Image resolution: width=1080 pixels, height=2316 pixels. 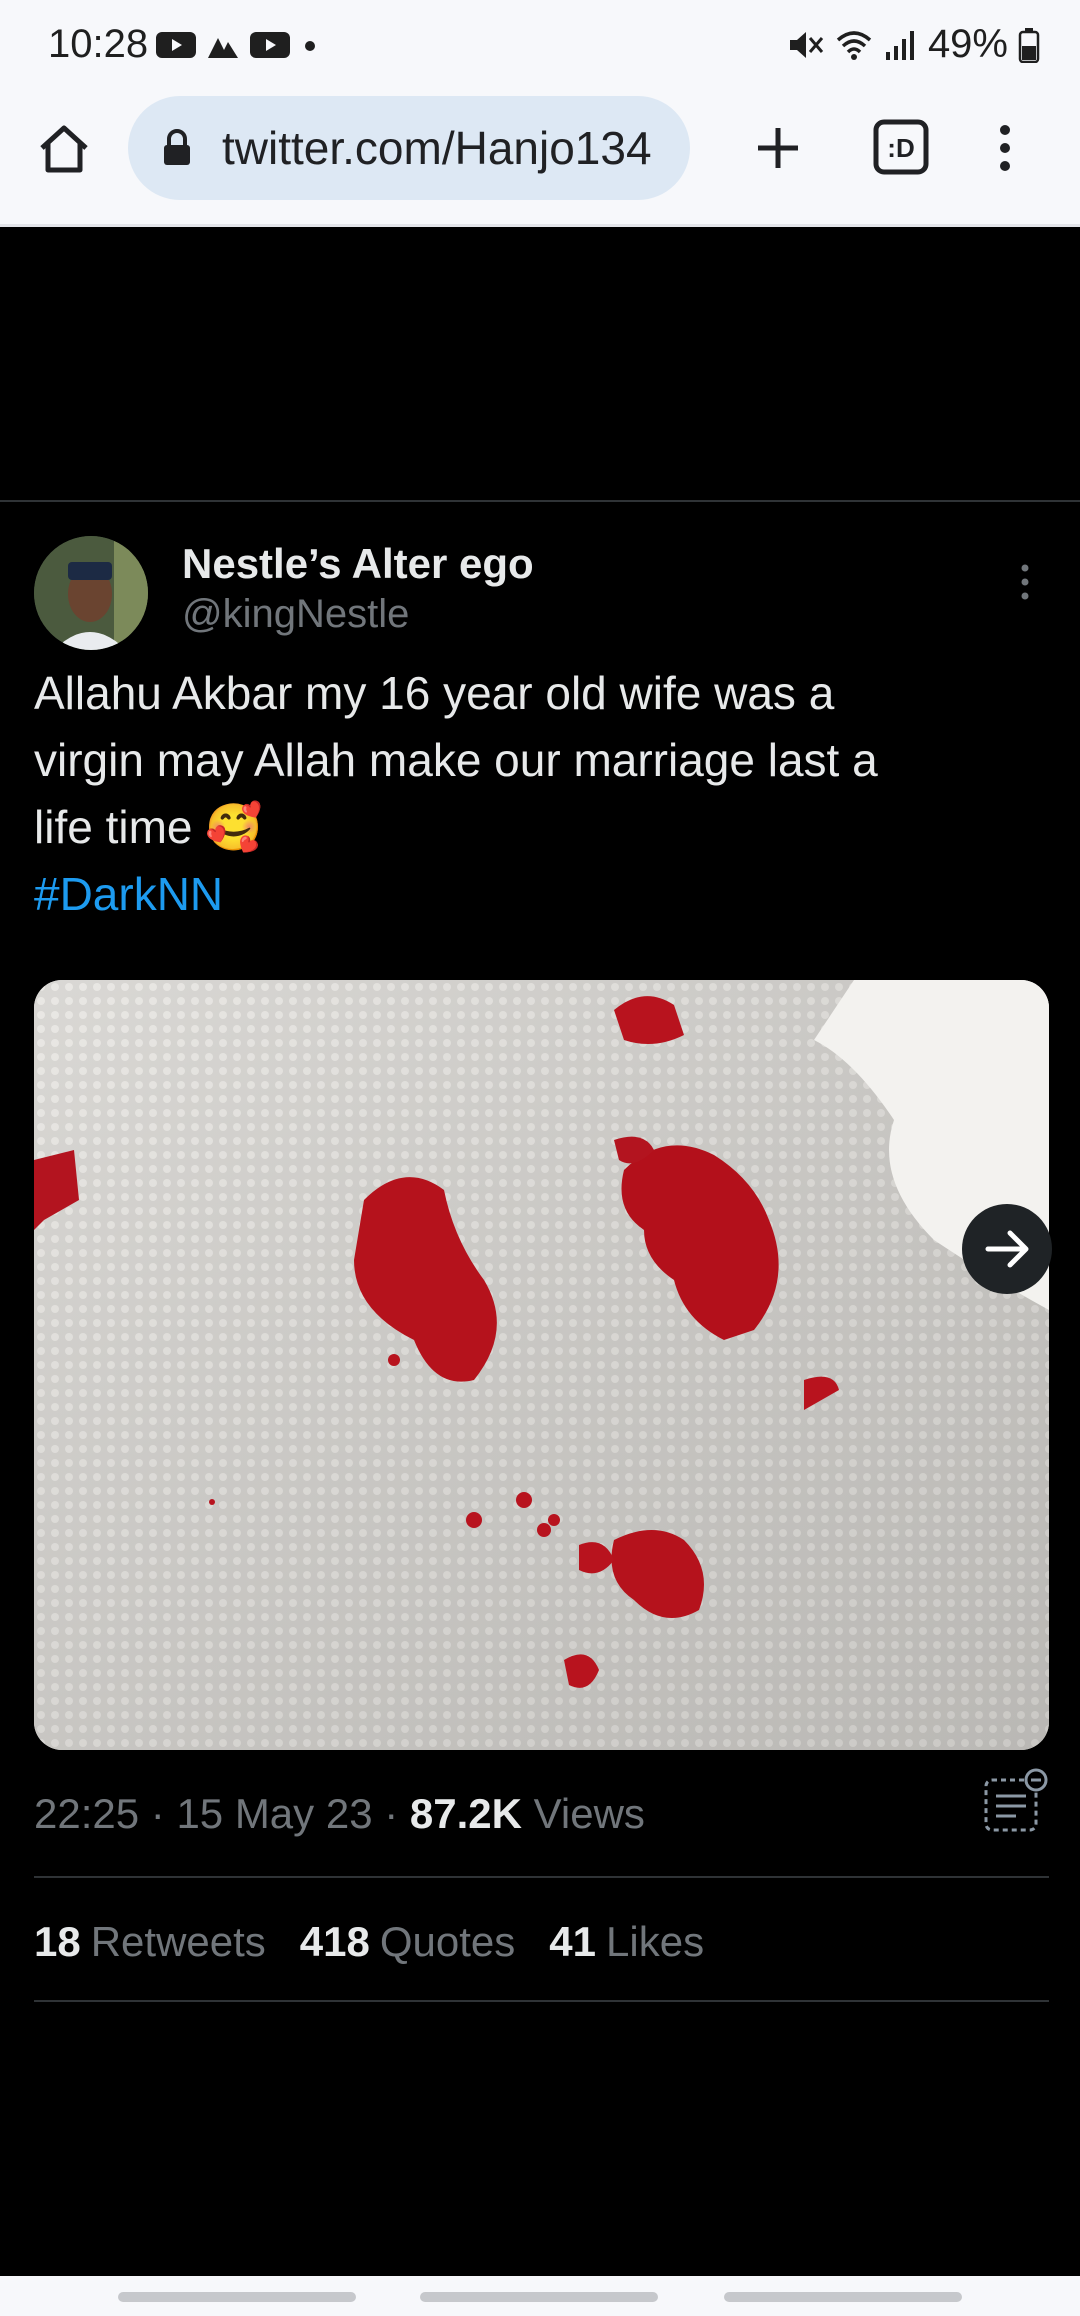 I want to click on retweets-label: Retweets, so click(x=178, y=1941).